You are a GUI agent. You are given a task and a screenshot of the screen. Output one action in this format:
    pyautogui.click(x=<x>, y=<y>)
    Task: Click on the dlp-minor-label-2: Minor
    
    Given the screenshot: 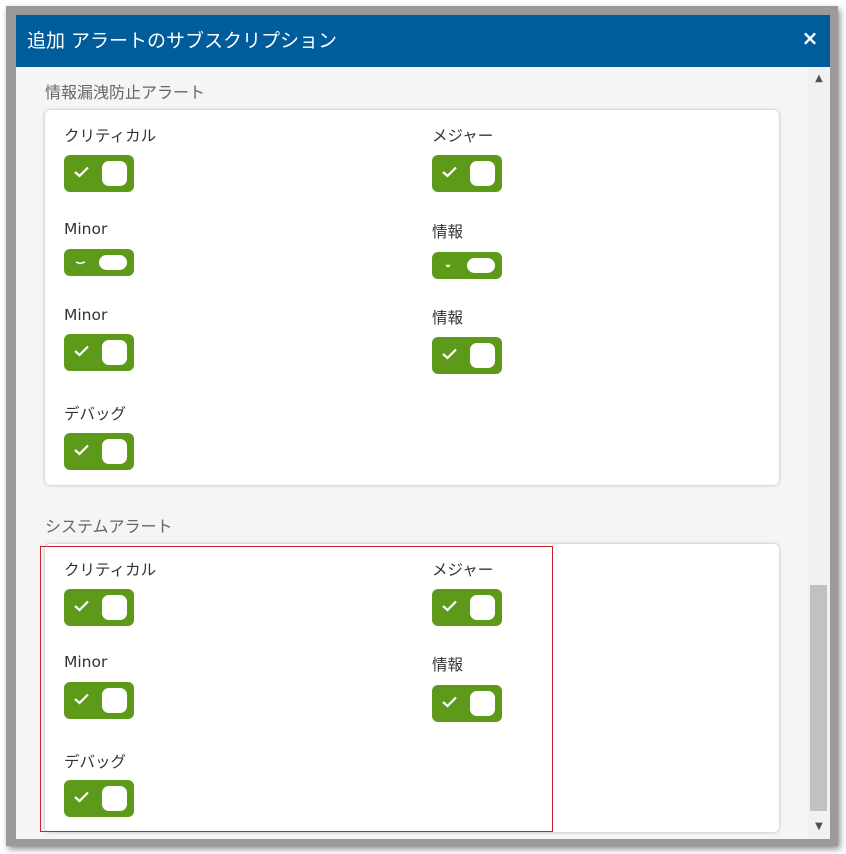 What is the action you would take?
    pyautogui.click(x=86, y=315)
    